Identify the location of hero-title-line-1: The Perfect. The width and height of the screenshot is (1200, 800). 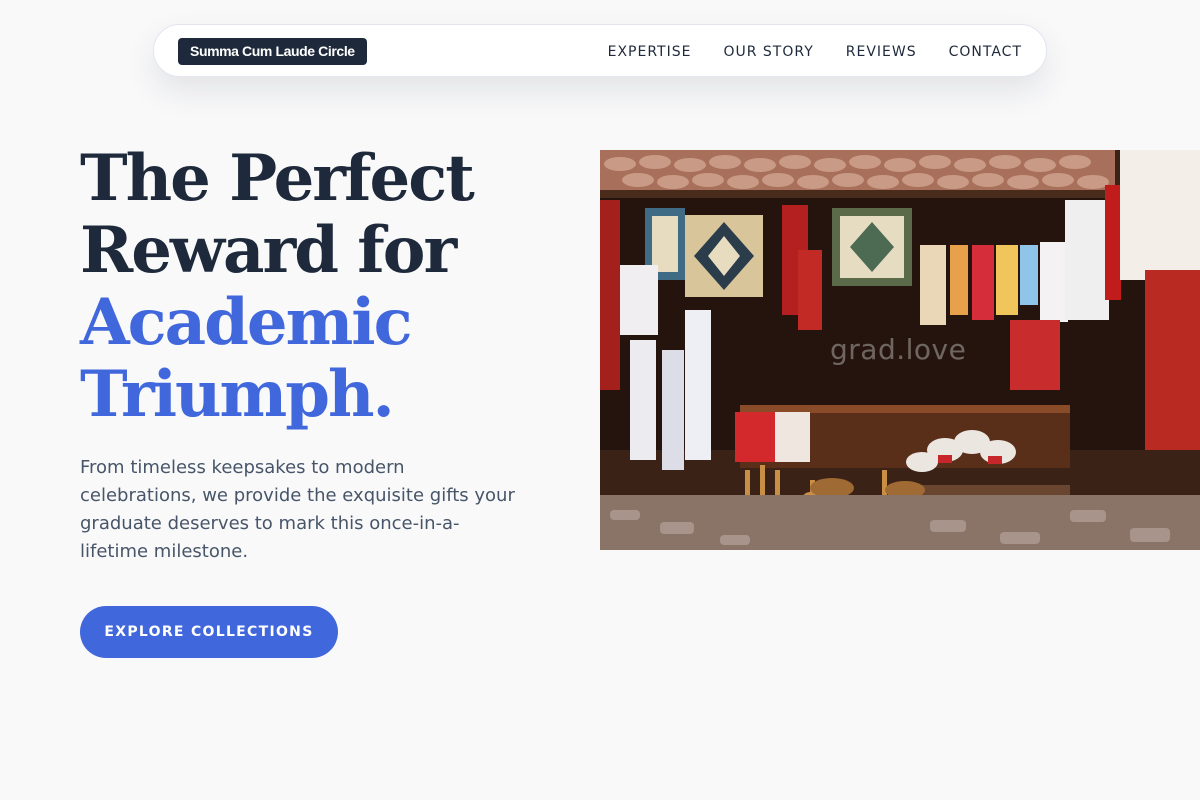
(277, 178).